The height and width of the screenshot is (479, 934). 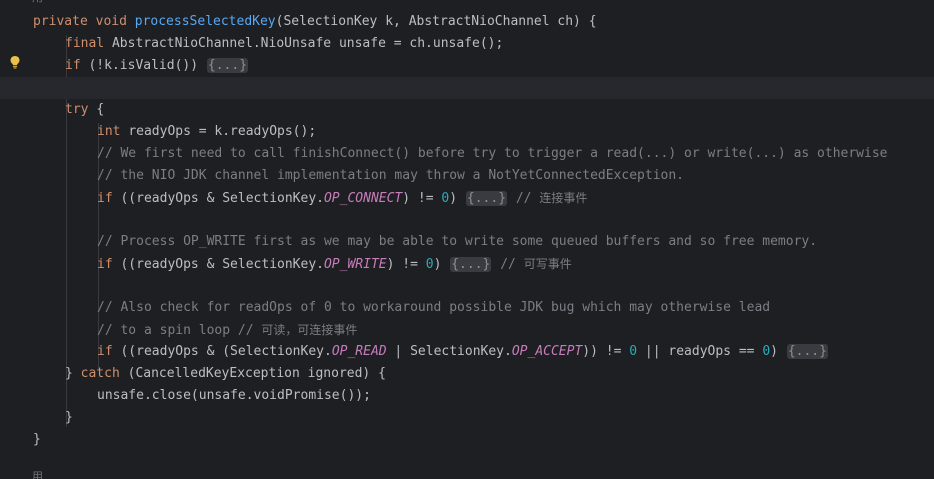 What do you see at coordinates (113, 131) in the screenshot?
I see `keyword-token: int` at bounding box center [113, 131].